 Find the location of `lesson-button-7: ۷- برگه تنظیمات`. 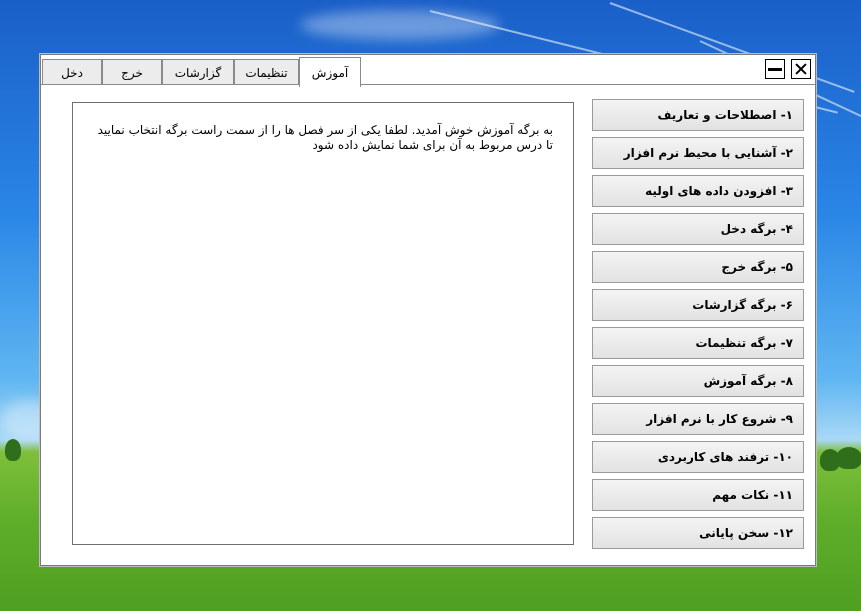

lesson-button-7: ۷- برگه تنظیمات is located at coordinates (698, 343).